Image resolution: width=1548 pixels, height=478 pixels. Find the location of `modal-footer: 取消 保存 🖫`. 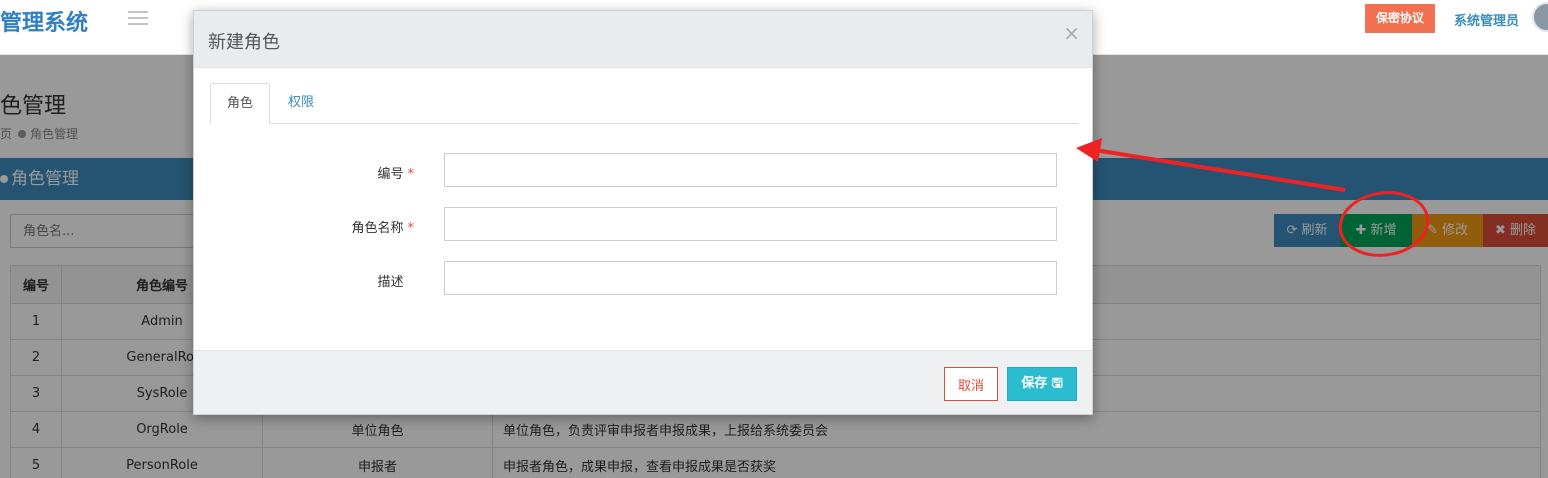

modal-footer: 取消 保存 🖫 is located at coordinates (643, 382).